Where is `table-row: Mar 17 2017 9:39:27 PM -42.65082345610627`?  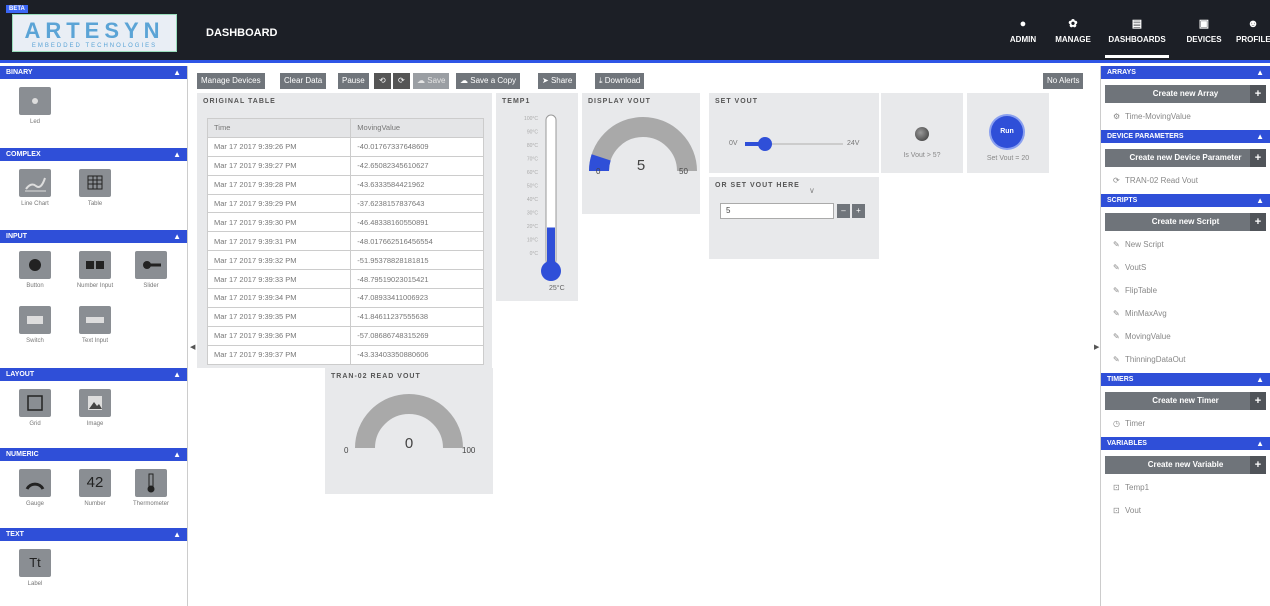
table-row: Mar 17 2017 9:39:27 PM -42.65082345610627 is located at coordinates (345, 165).